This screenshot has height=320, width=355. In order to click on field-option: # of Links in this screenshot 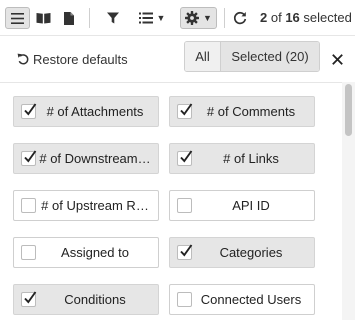, I will do `click(242, 158)`.